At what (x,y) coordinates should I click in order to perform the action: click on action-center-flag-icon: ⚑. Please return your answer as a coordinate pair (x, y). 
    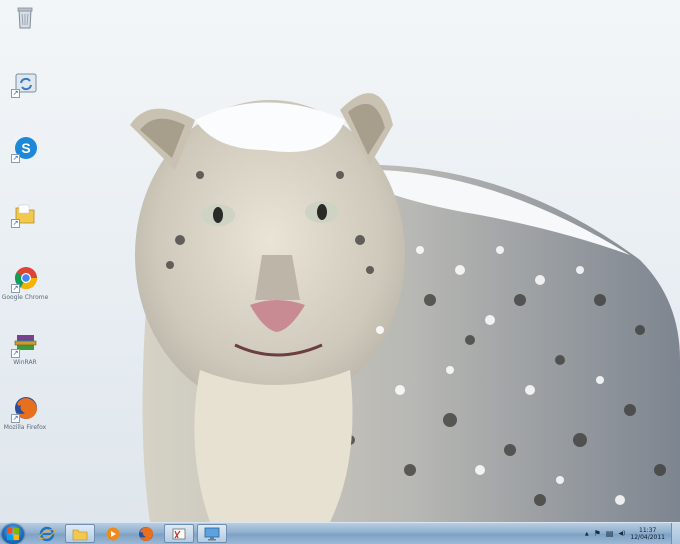
    Looking at the image, I should click on (597, 534).